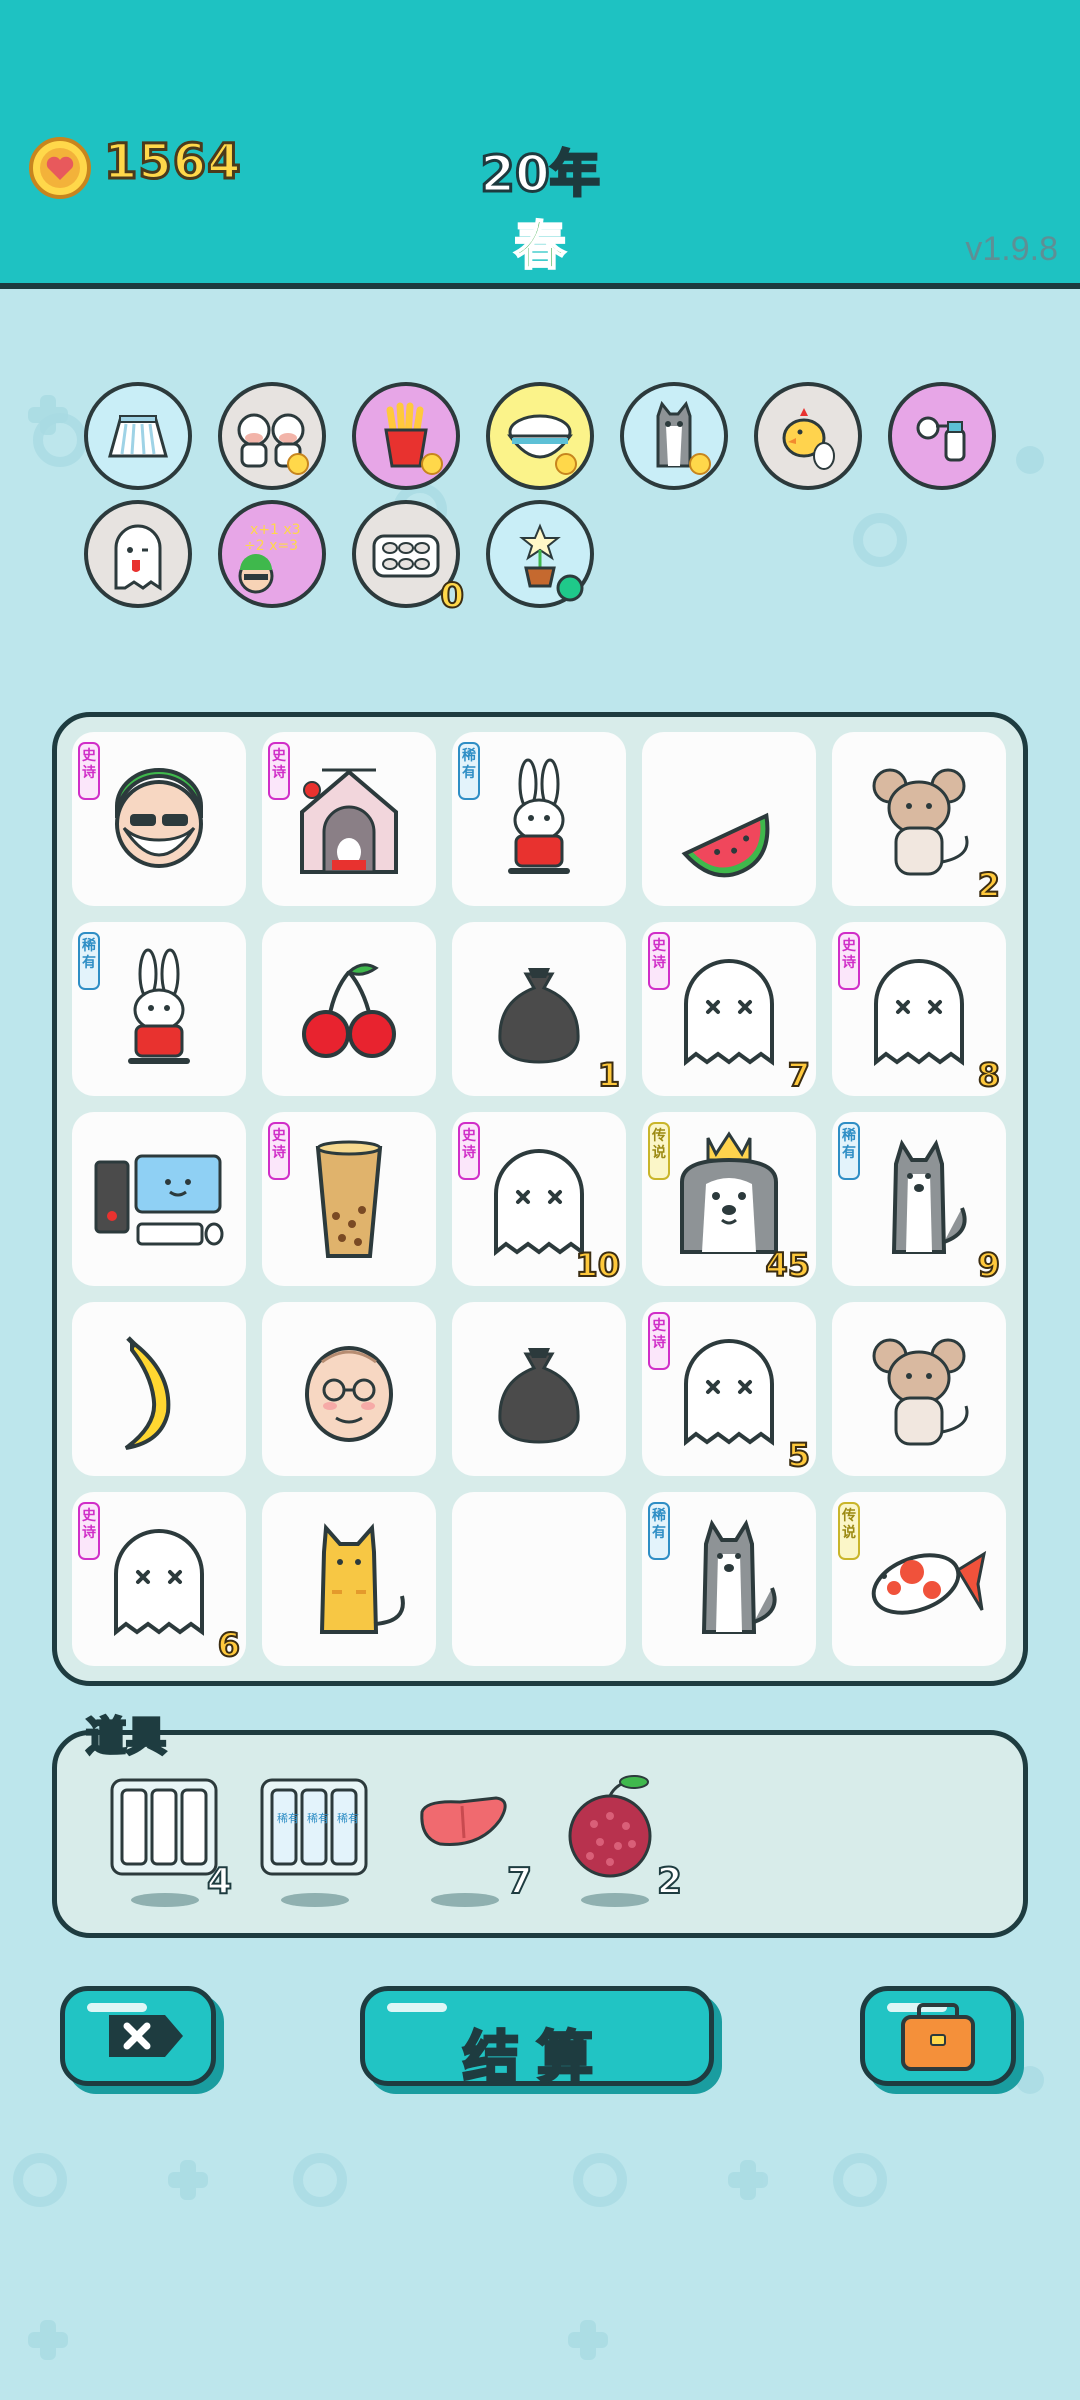 The image size is (1080, 2400). Describe the element at coordinates (799, 1455) in the screenshot. I see `item-count: 5` at that location.